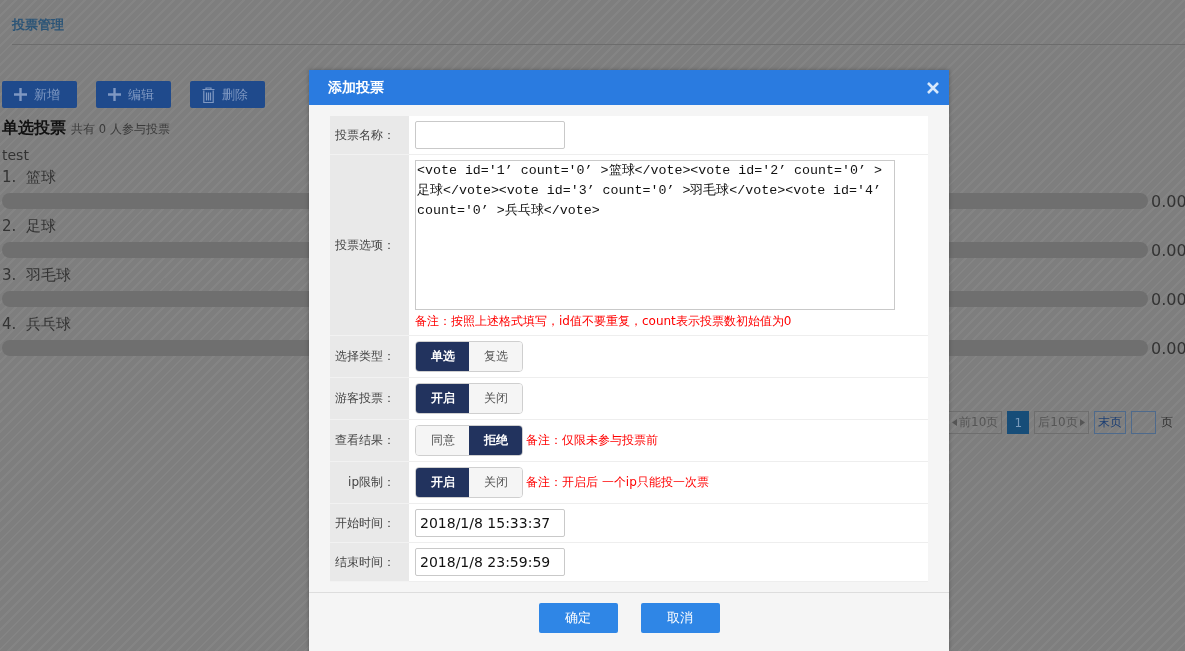 The image size is (1185, 651). I want to click on dialog-title: 添加投票, so click(356, 87).